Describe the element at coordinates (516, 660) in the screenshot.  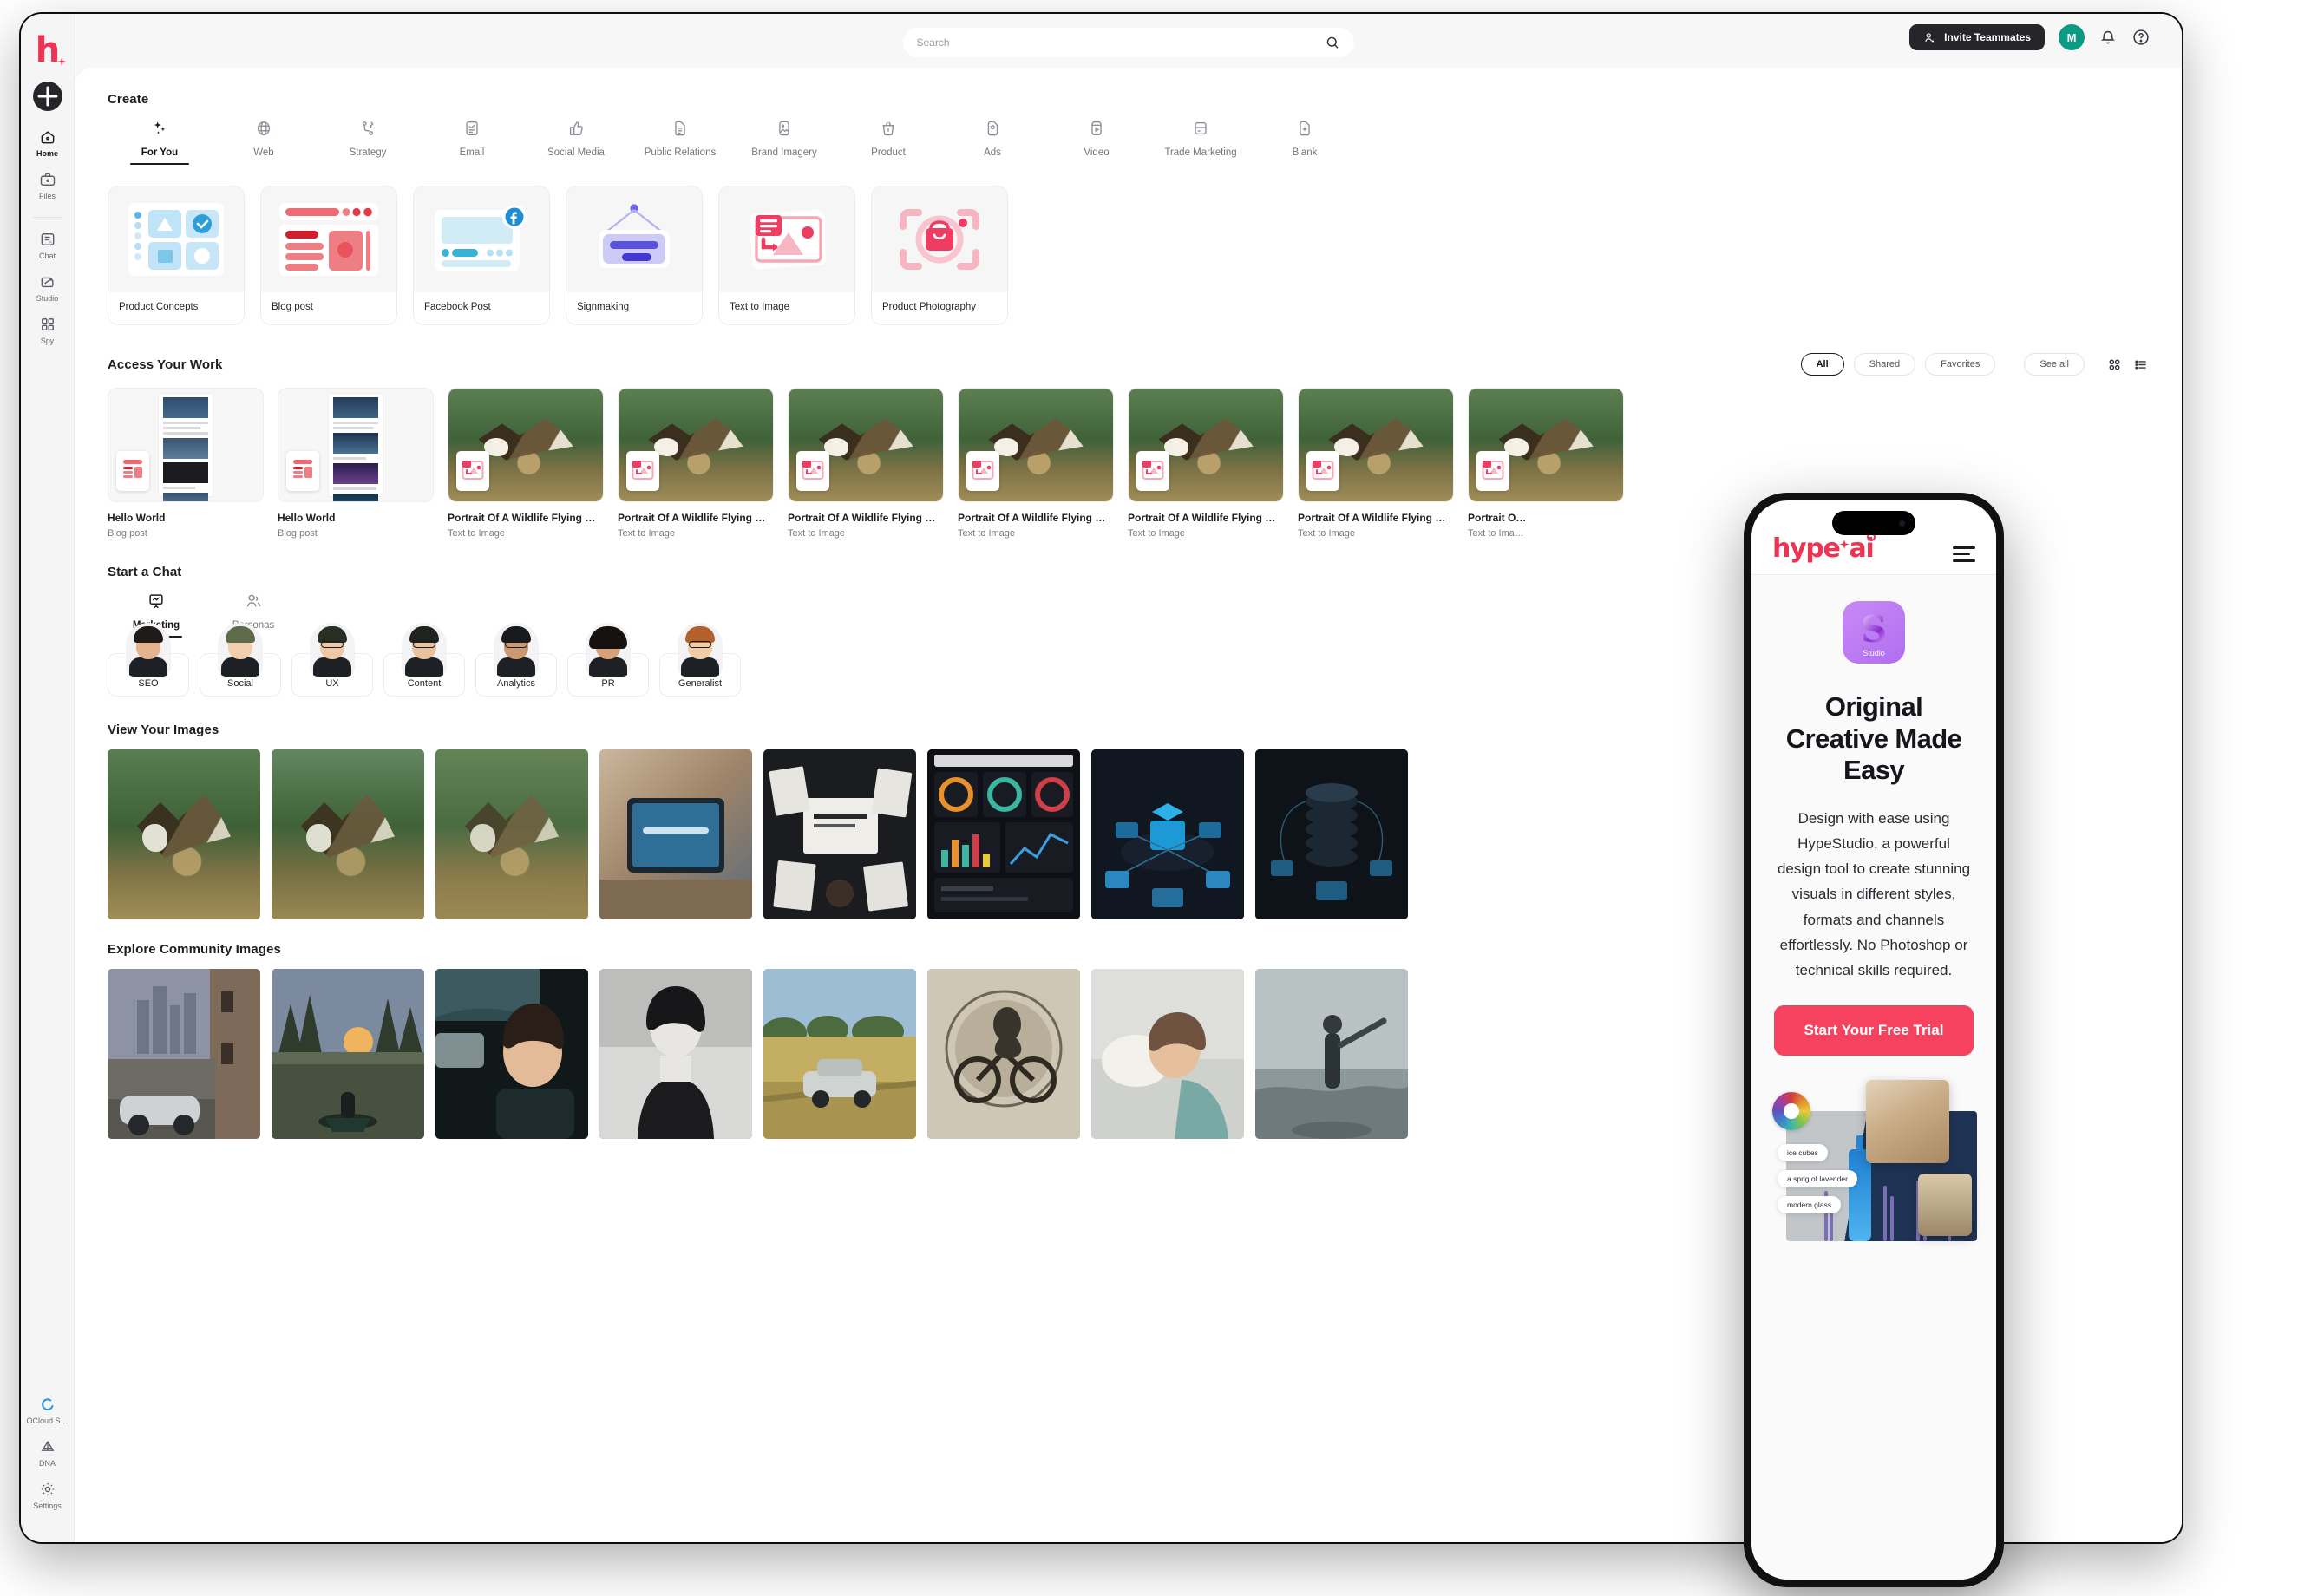
I see `persona-card-analytics: Analytics` at that location.